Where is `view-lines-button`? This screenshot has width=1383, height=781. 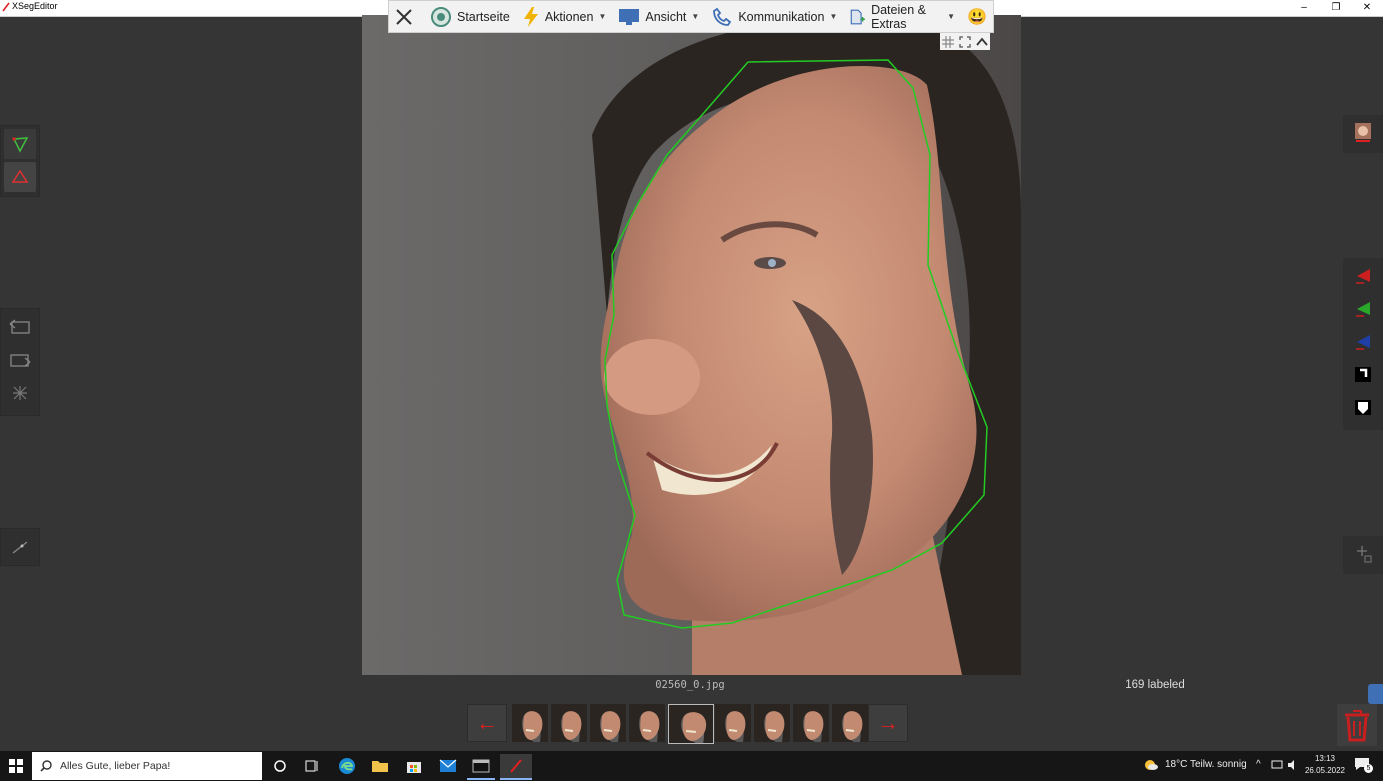 view-lines-button is located at coordinates (20, 547).